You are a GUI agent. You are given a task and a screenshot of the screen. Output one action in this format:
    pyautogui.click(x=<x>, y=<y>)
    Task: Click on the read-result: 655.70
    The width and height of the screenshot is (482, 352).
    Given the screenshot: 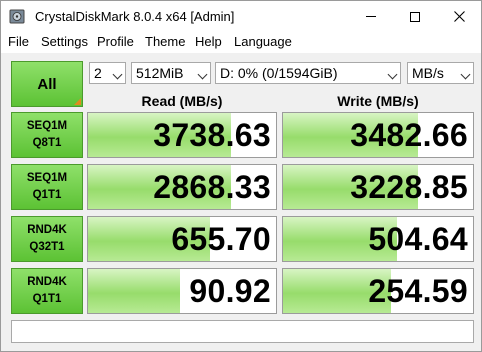 What is the action you would take?
    pyautogui.click(x=182, y=239)
    